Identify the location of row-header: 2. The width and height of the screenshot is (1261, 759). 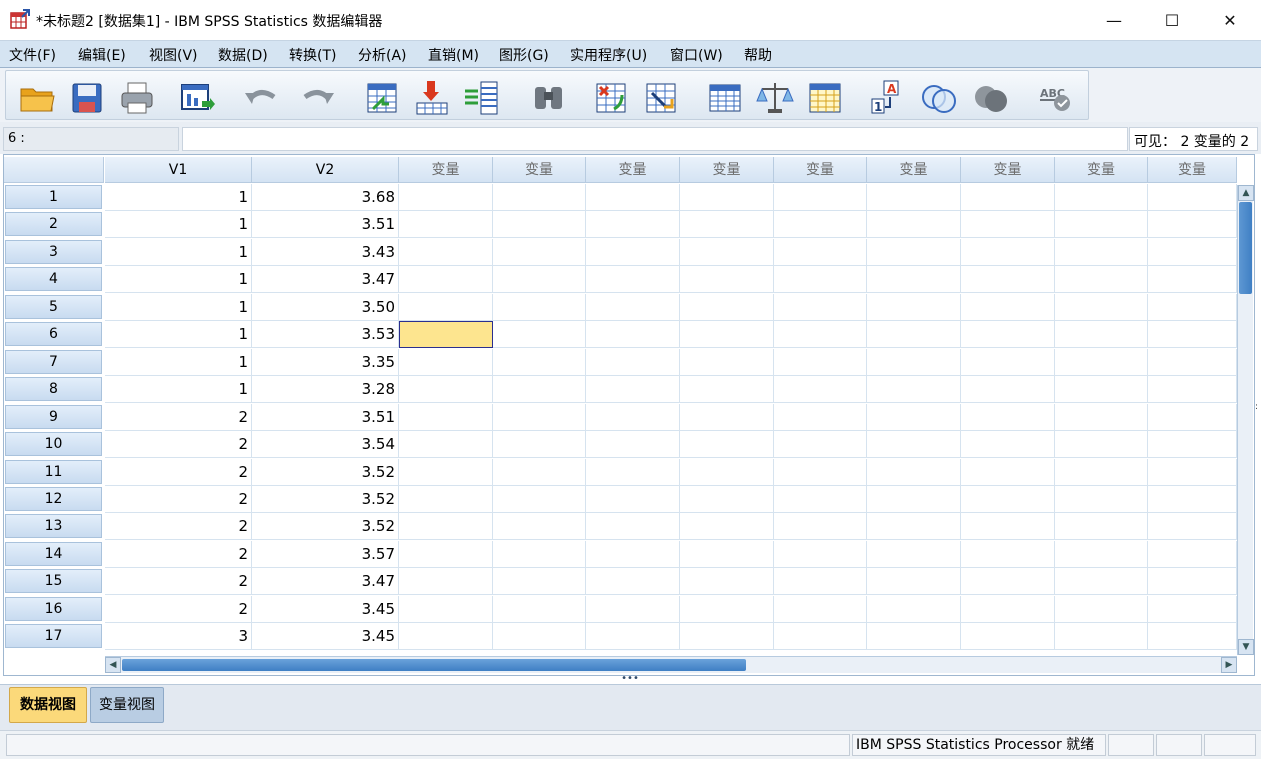
(53, 224).